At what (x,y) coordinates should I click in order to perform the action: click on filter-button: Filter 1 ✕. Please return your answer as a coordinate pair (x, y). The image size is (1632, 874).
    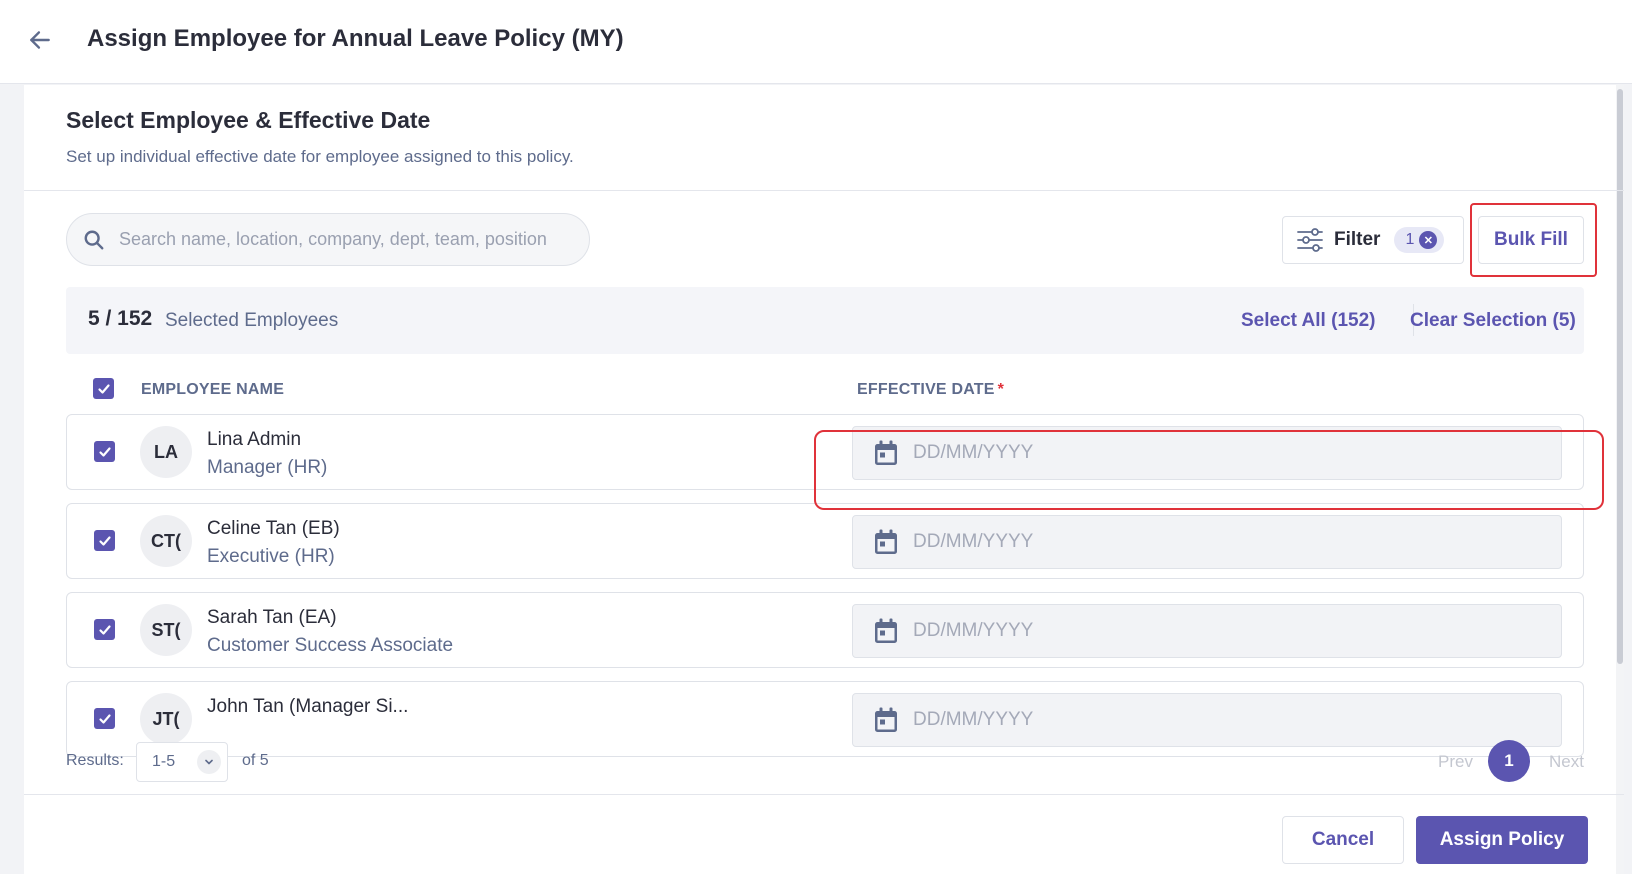
    Looking at the image, I should click on (1373, 240).